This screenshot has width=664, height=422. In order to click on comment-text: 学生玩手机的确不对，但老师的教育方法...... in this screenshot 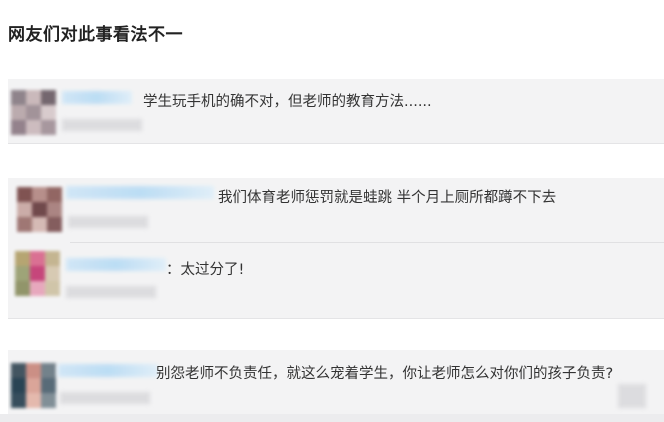, I will do `click(287, 102)`.